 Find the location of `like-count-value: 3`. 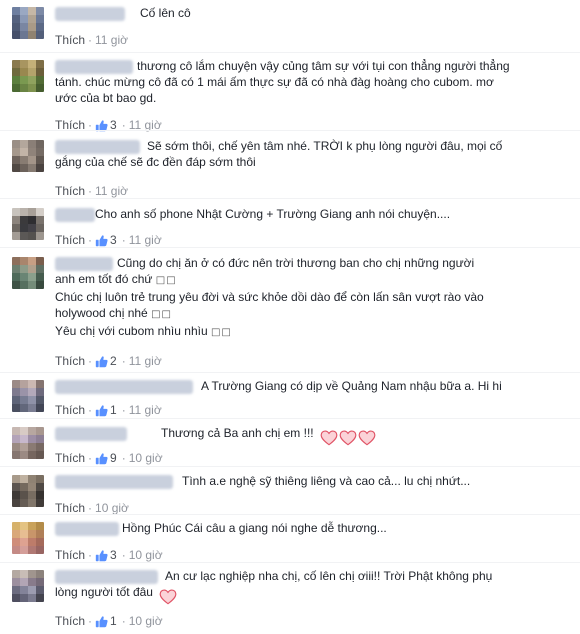

like-count-value: 3 is located at coordinates (113, 555).